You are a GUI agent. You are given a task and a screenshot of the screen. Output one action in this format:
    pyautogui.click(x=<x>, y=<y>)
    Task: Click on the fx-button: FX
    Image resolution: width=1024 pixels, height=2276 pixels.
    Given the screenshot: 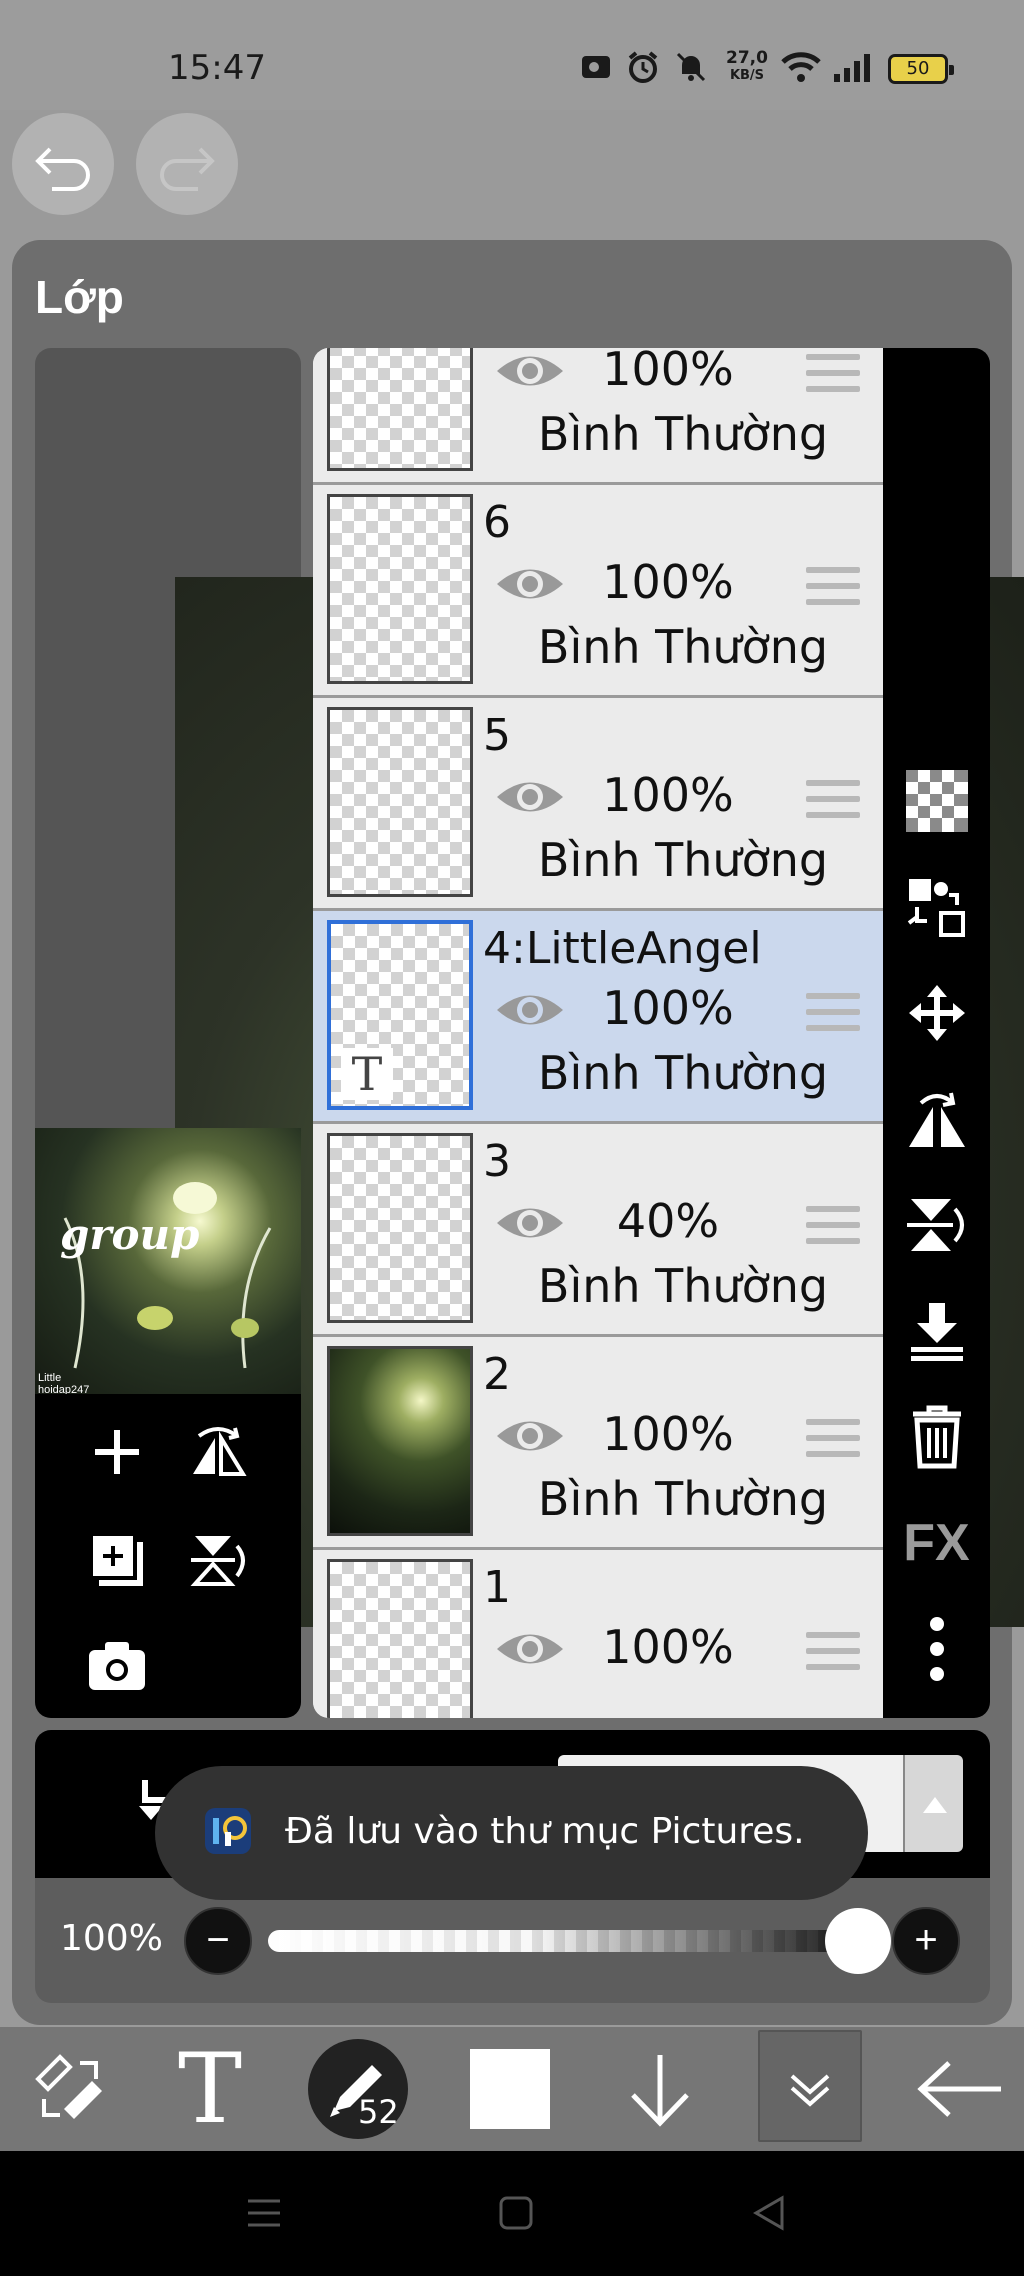 What is the action you would take?
    pyautogui.click(x=936, y=1543)
    